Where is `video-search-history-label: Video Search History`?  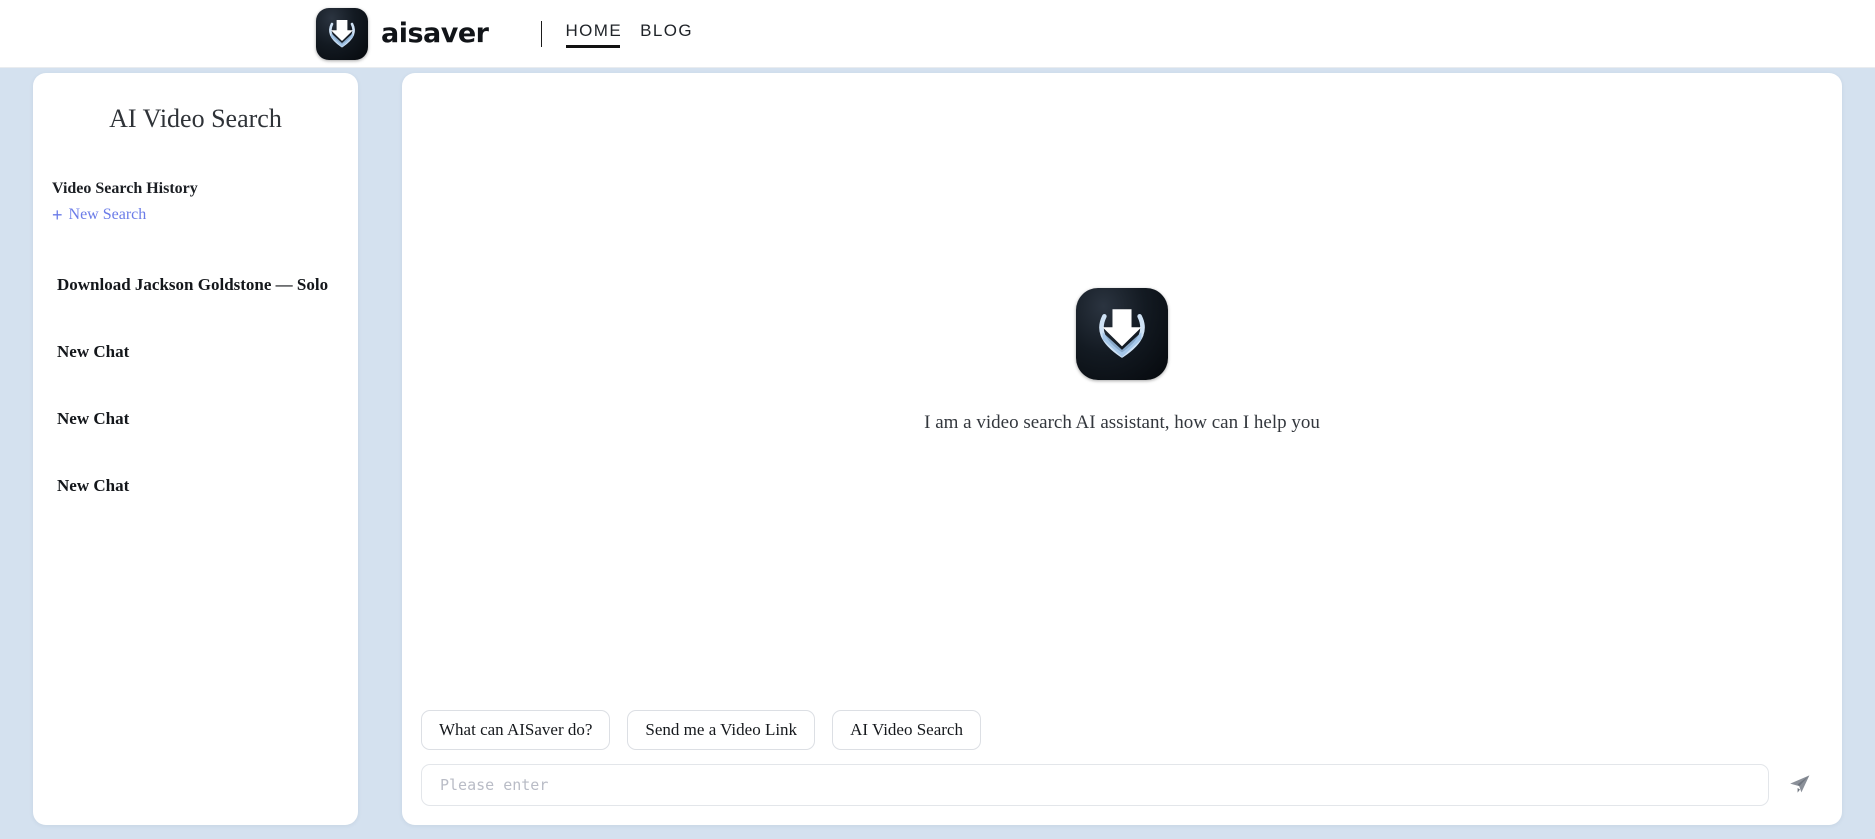
video-search-history-label: Video Search History is located at coordinates (125, 188).